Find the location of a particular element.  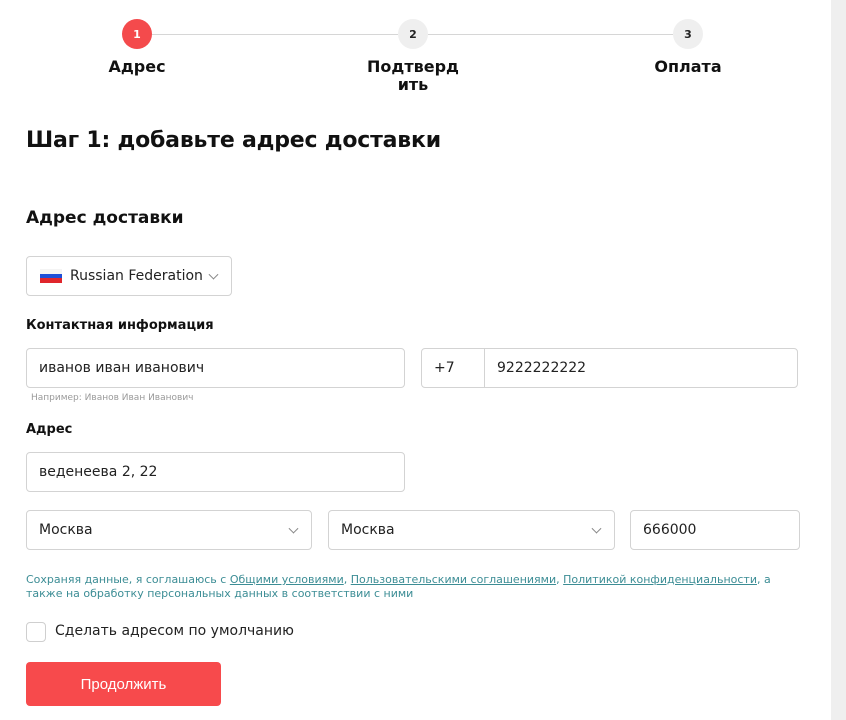

step-2-number: 2 is located at coordinates (413, 34).